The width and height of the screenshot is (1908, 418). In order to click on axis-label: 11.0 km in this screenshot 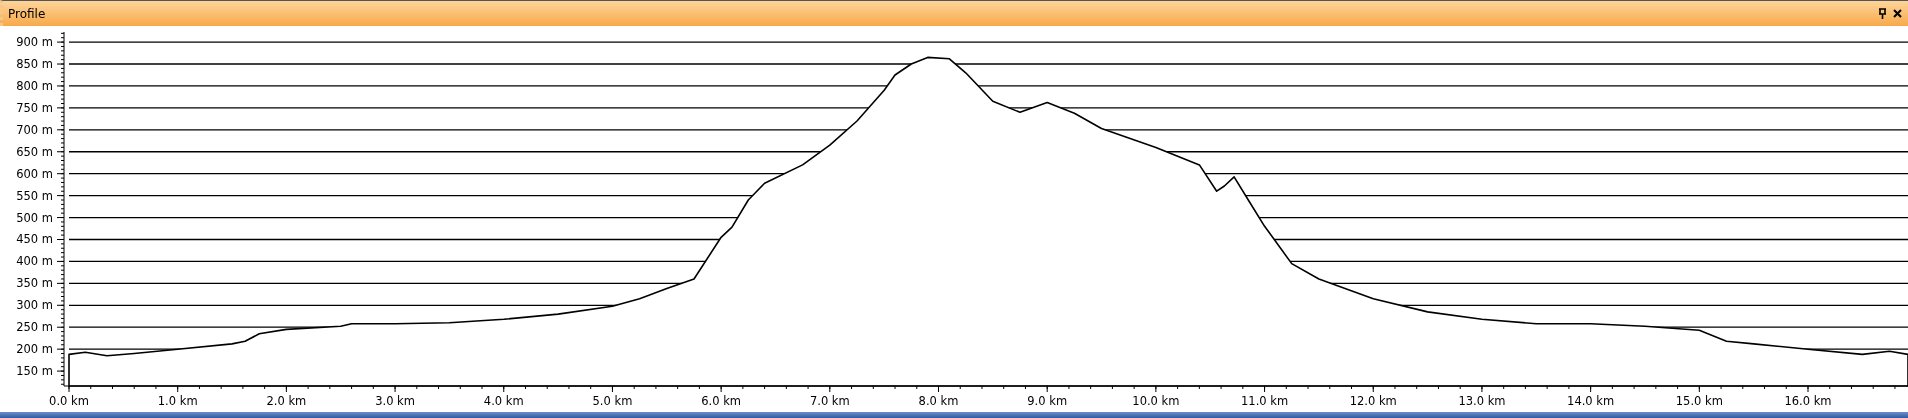, I will do `click(1265, 401)`.